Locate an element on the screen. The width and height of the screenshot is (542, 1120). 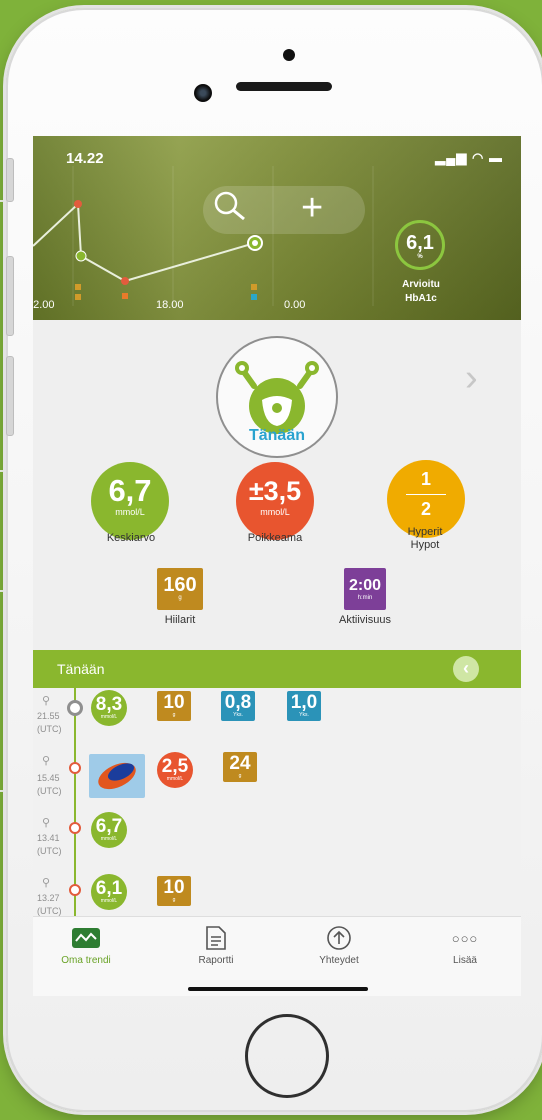
tab-oma-trendi: Oma trendi is located at coordinates (86, 945).